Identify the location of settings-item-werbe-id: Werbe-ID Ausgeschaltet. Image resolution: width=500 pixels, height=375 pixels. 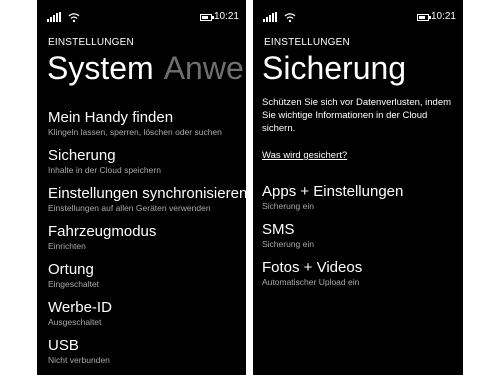
(147, 317).